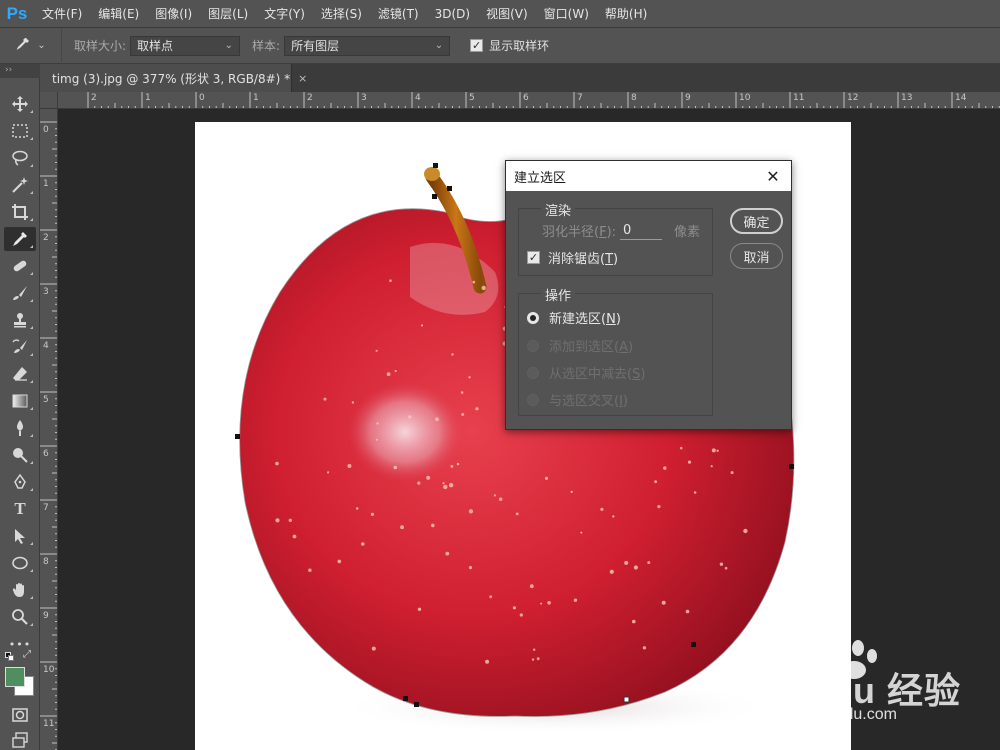 The height and width of the screenshot is (750, 1000). Describe the element at coordinates (20, 428) in the screenshot. I see `blur-tool-icon` at that location.